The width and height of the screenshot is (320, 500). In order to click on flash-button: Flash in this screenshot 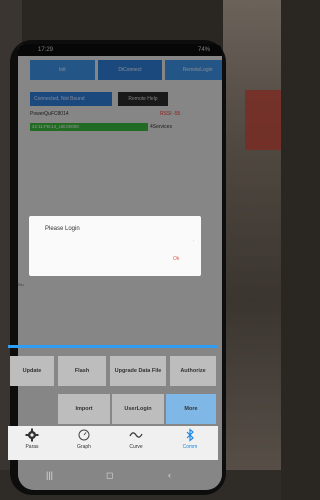, I will do `click(82, 371)`.